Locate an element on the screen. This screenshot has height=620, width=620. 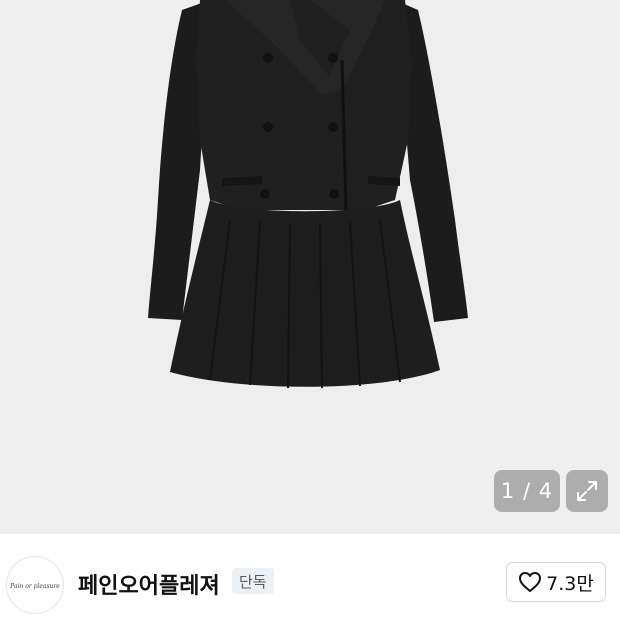
svg-text: Pain or pleasure is located at coordinates (34, 586).